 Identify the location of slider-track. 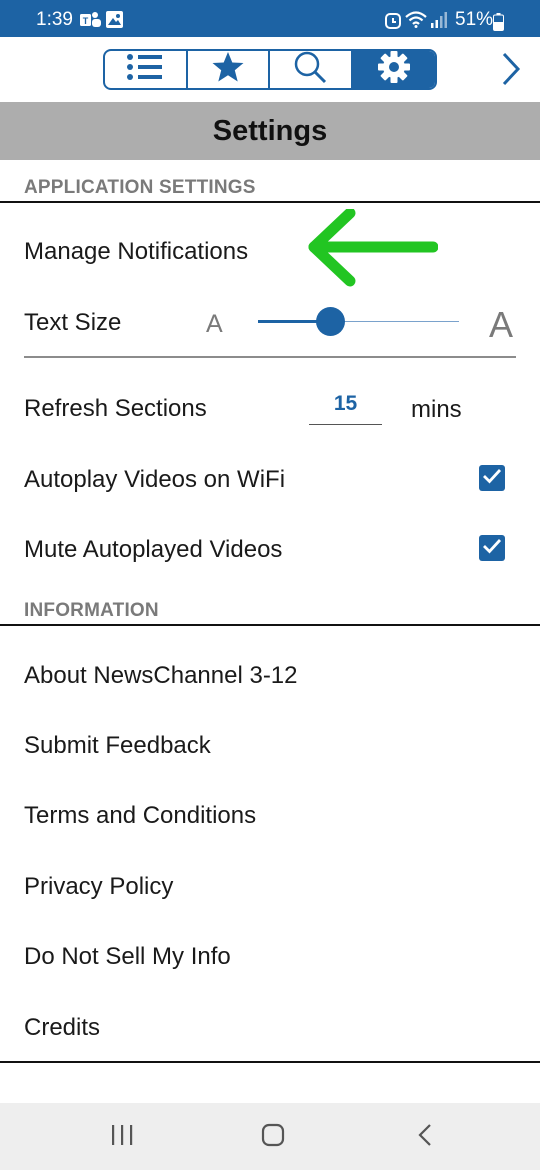
(394, 321).